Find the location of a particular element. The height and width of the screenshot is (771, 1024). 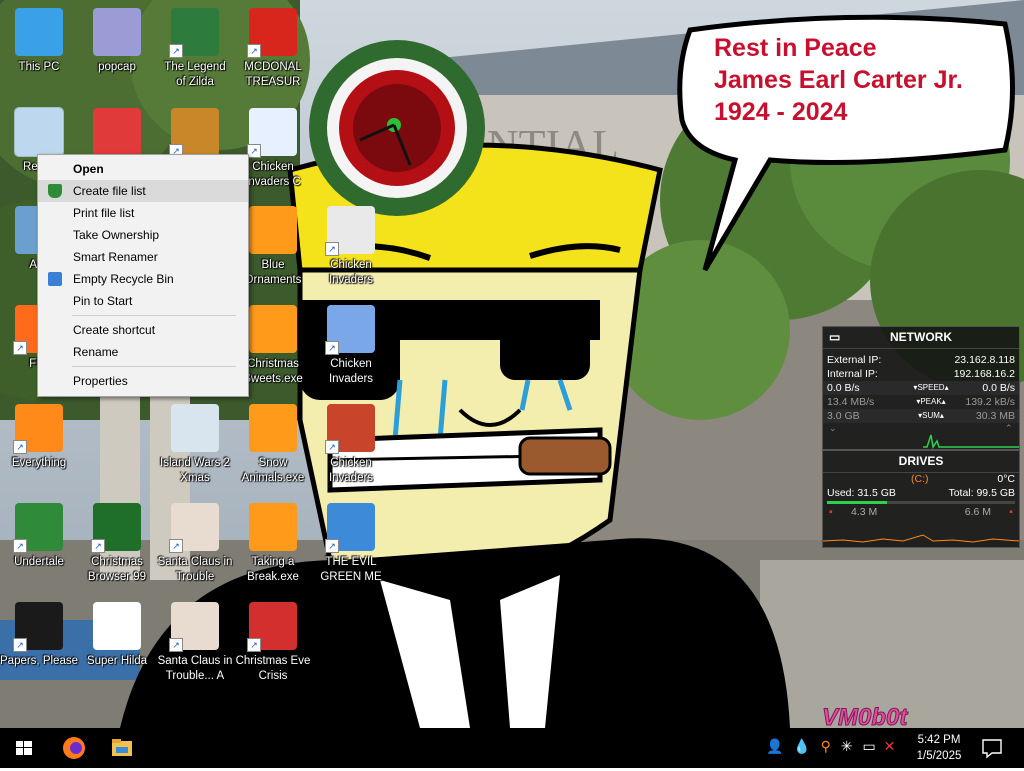

tray-icons: 👤 💧 ⚲ ✳ ▭ ✕ is located at coordinates (830, 746).